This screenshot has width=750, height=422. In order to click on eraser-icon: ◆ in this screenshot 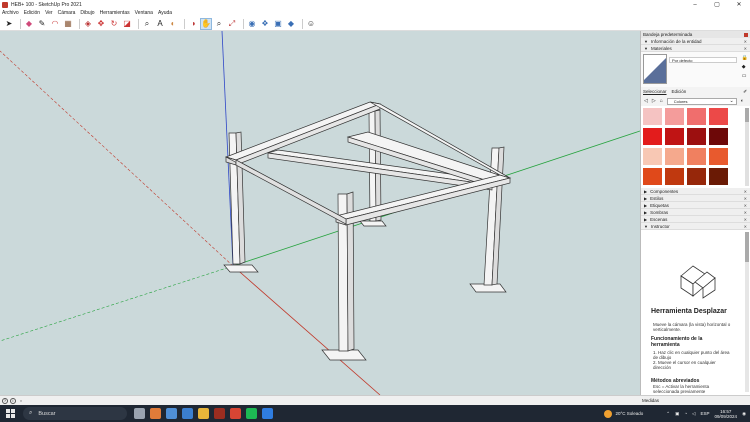, I will do `click(29, 24)`.